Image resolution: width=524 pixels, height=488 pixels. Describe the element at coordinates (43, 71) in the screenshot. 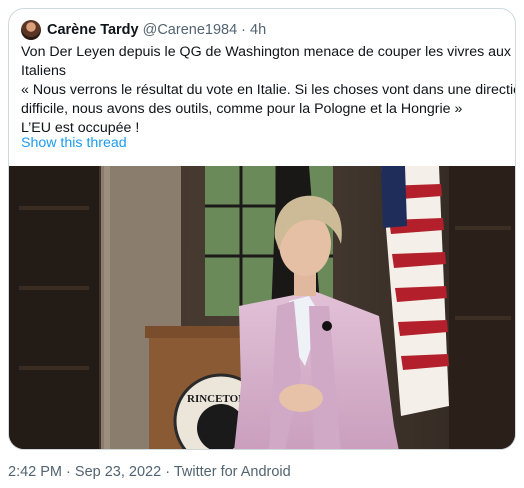

I see `tweet-text-line: Italiens` at that location.